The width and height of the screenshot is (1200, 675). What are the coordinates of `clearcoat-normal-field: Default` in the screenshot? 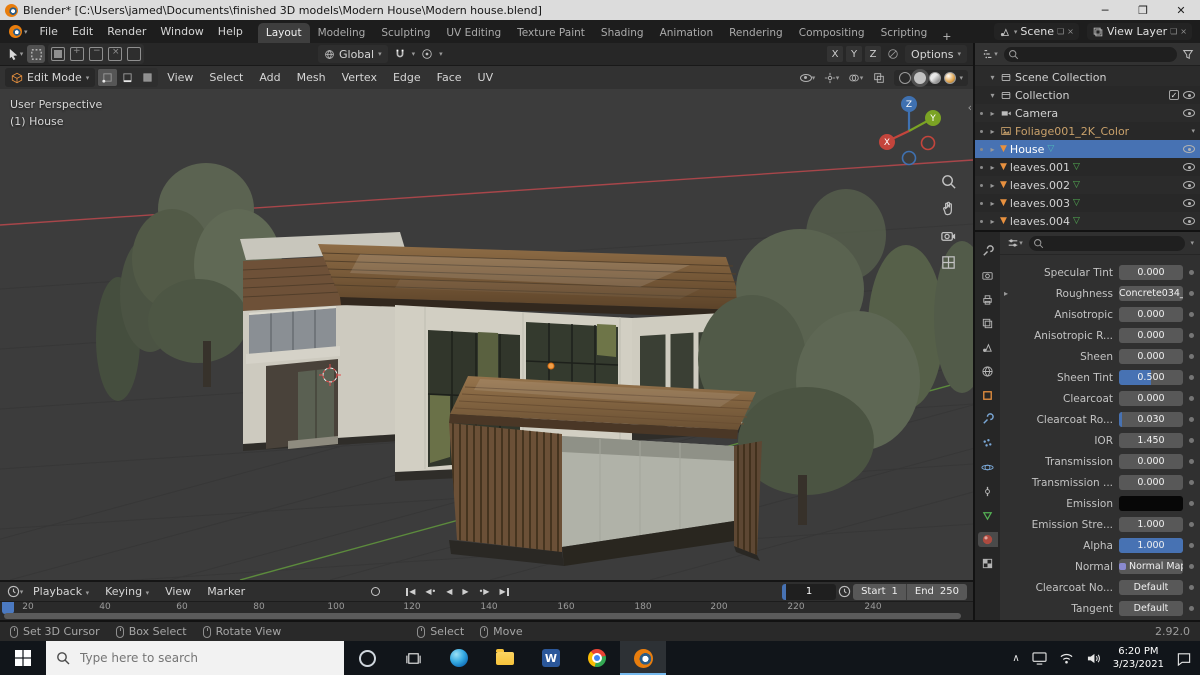 It's located at (1151, 587).